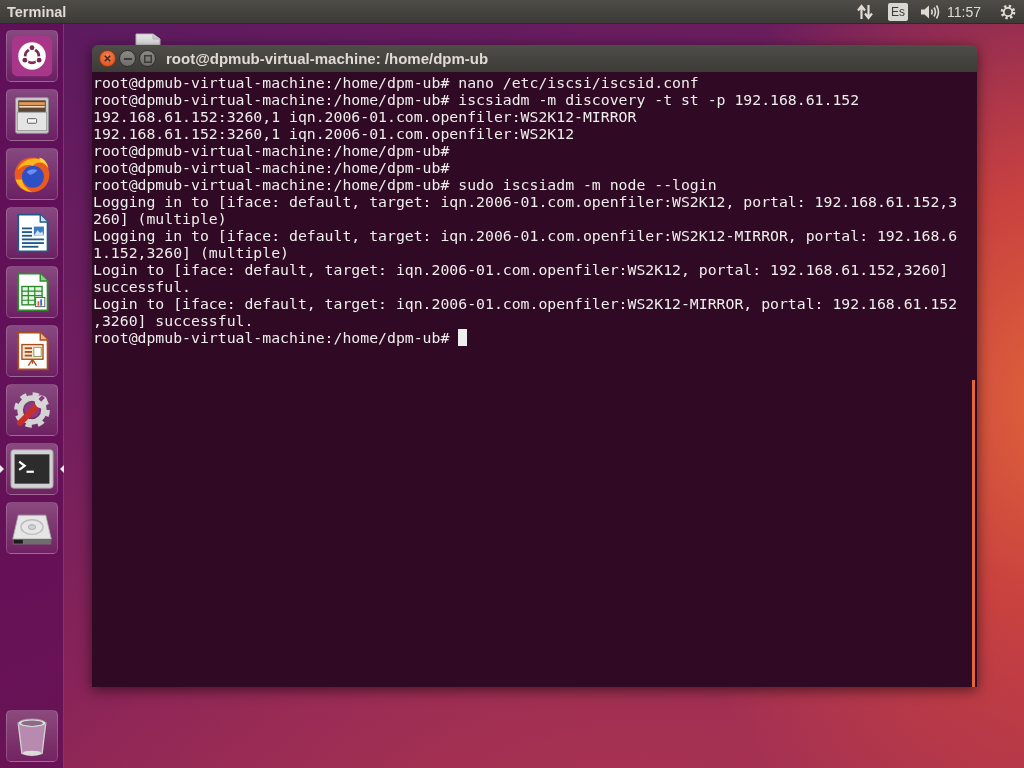 The image size is (1024, 768). Describe the element at coordinates (525, 303) in the screenshot. I see `terminal-line: Login to [iface: default, target: iqn.2006-01.com.openfiler:WS2K12-MIRROR, portal: 192.168.61.152` at that location.